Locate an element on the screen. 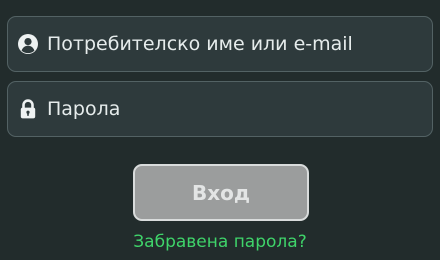 The image size is (440, 260). lock-icon is located at coordinates (28, 109).